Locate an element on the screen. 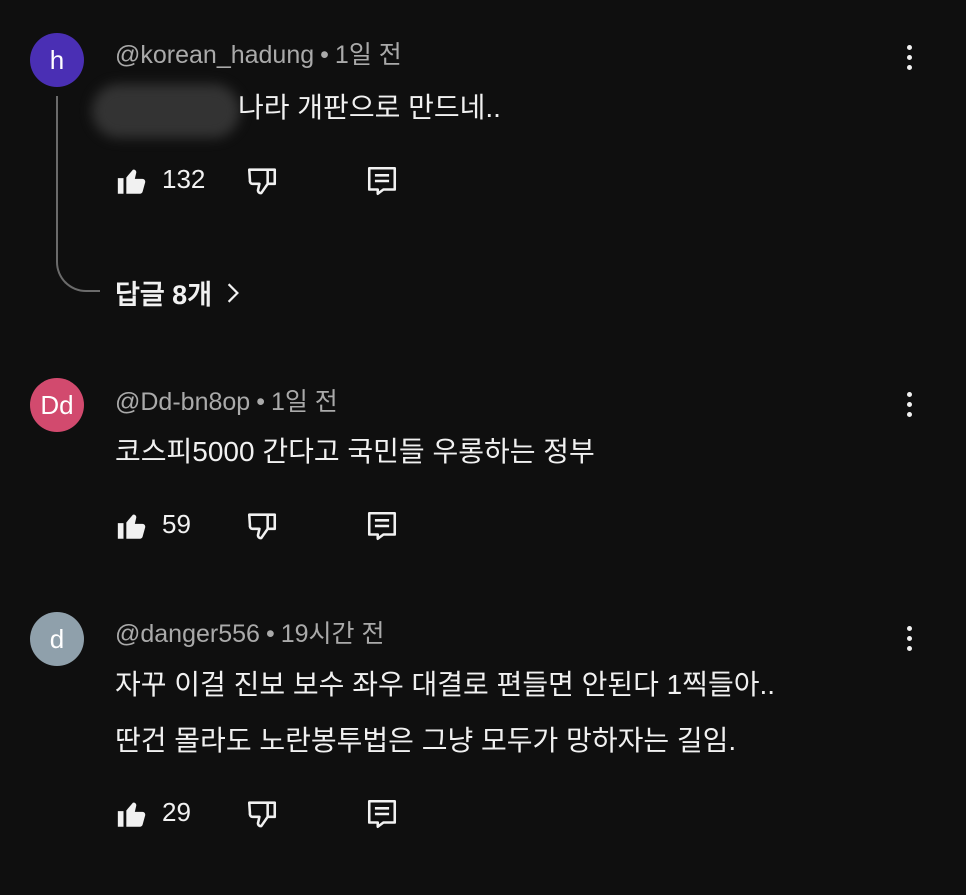 The image size is (966, 895). comment-text: 나라 개판으로 만드네.. is located at coordinates (369, 107).